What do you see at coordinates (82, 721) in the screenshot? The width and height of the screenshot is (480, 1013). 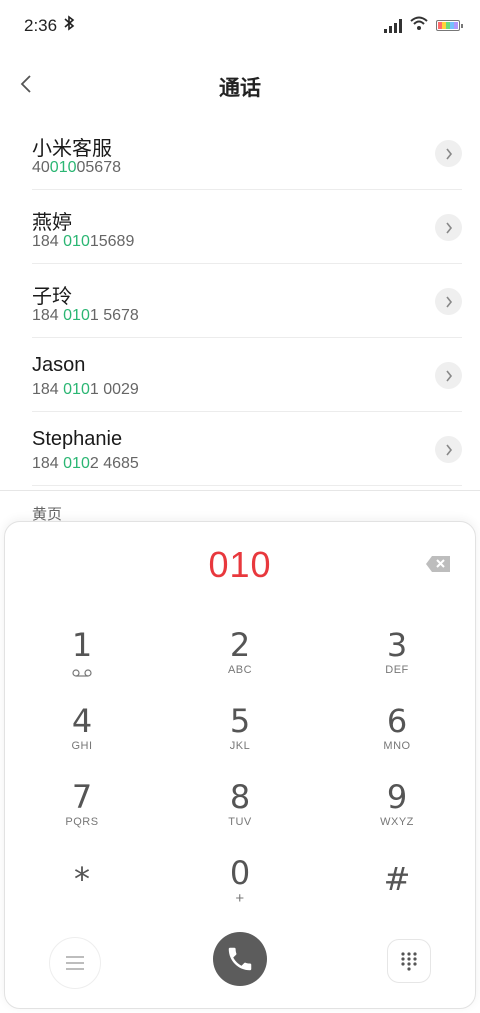 I see `key-digit: 4` at bounding box center [82, 721].